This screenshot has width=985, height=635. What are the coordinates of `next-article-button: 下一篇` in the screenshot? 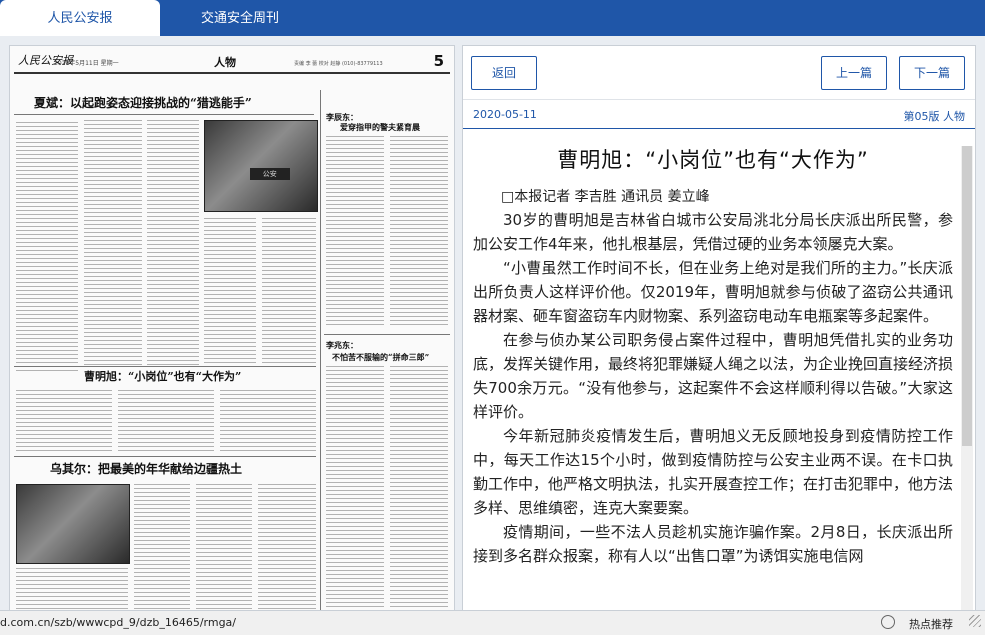 It's located at (932, 73).